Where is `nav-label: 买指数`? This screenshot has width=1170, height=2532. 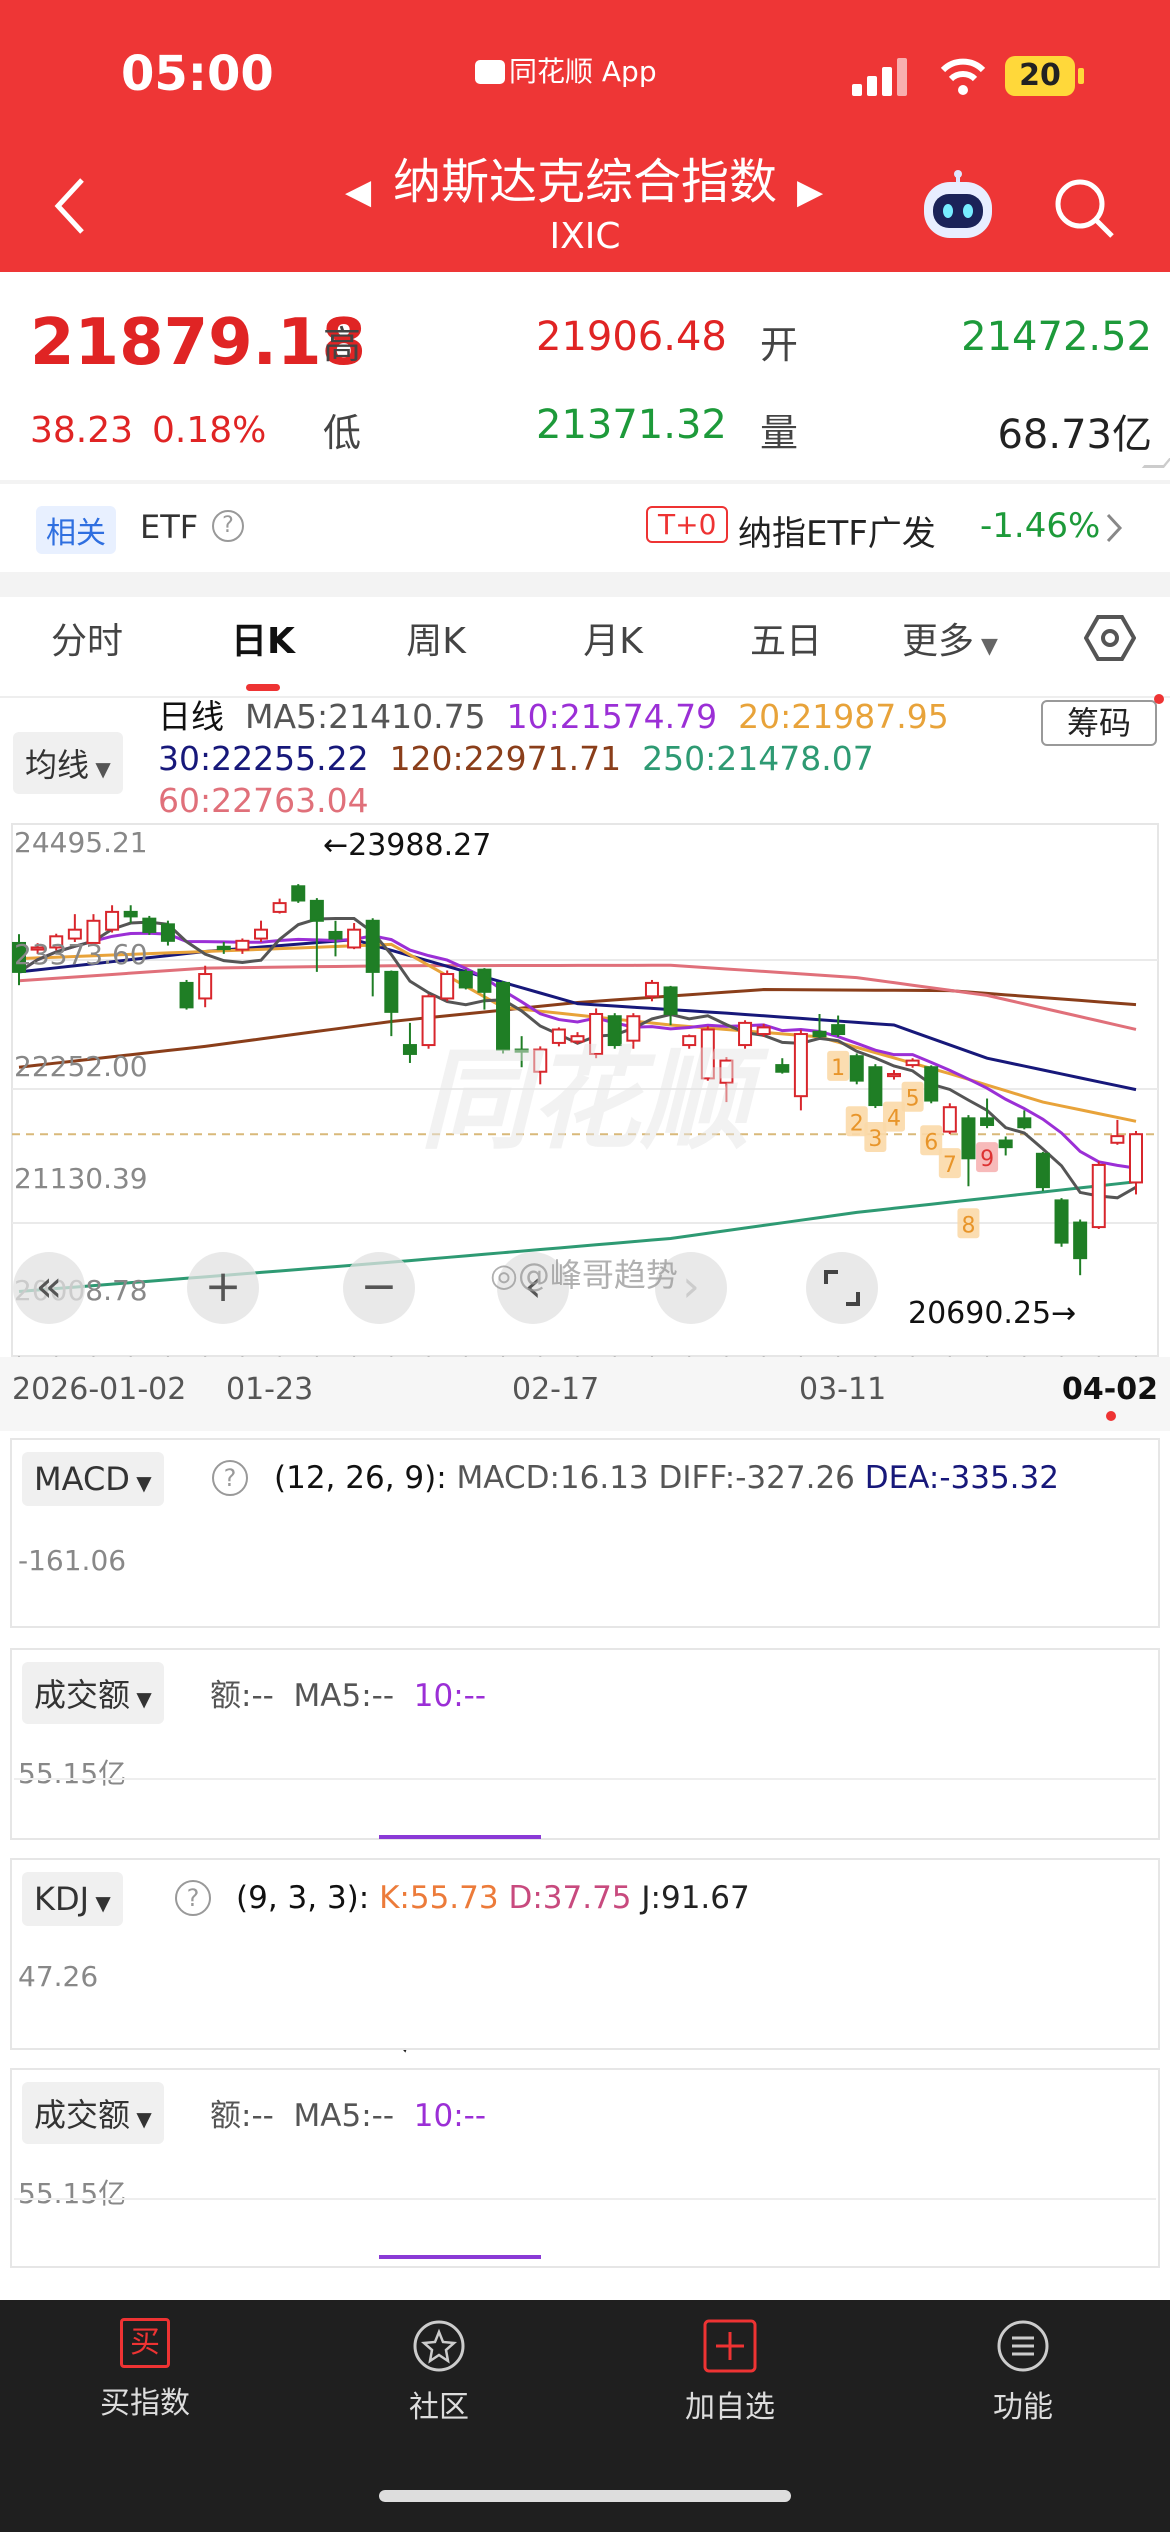 nav-label: 买指数 is located at coordinates (145, 2403).